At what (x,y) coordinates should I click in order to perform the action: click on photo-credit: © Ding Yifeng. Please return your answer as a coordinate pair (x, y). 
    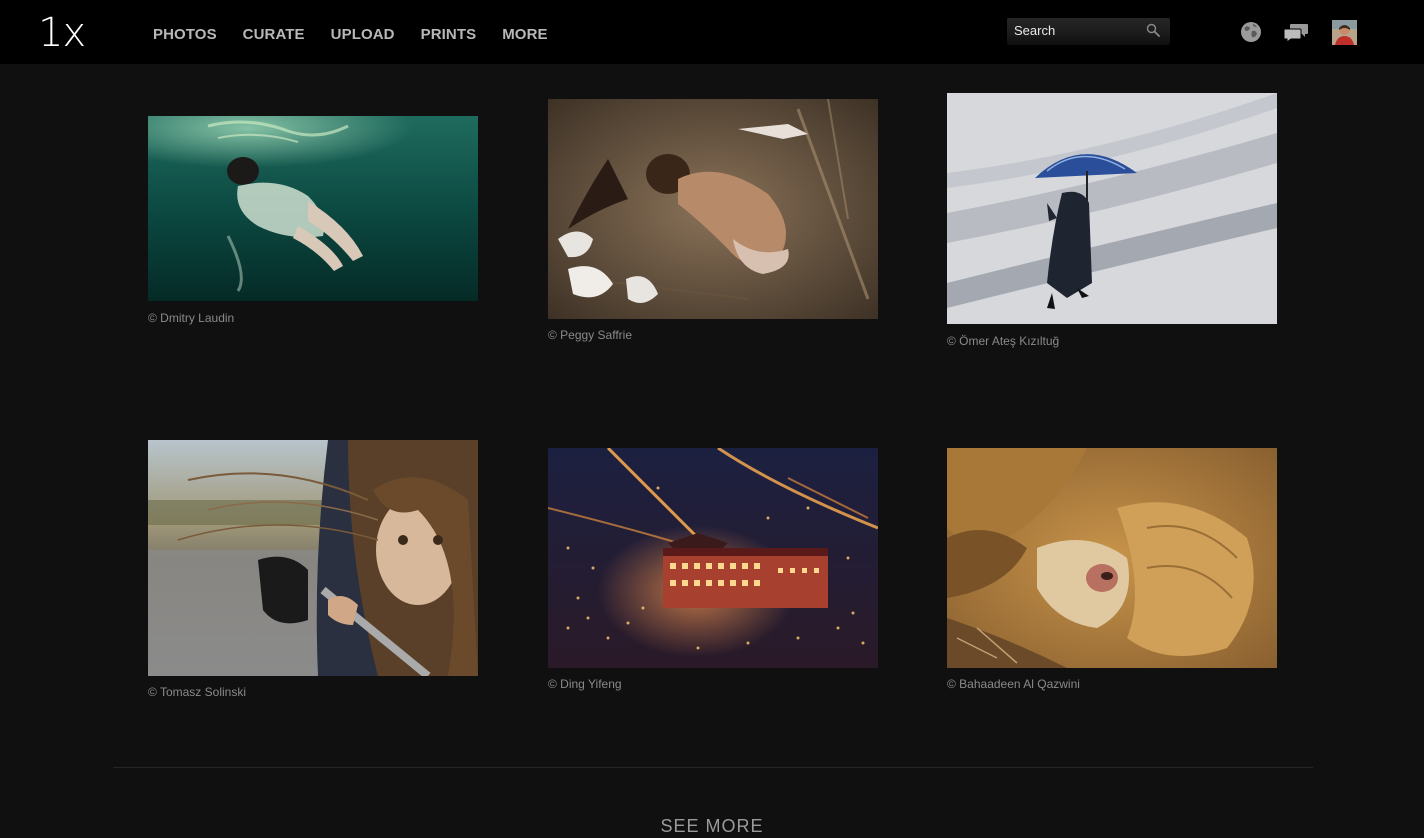
    Looking at the image, I should click on (585, 684).